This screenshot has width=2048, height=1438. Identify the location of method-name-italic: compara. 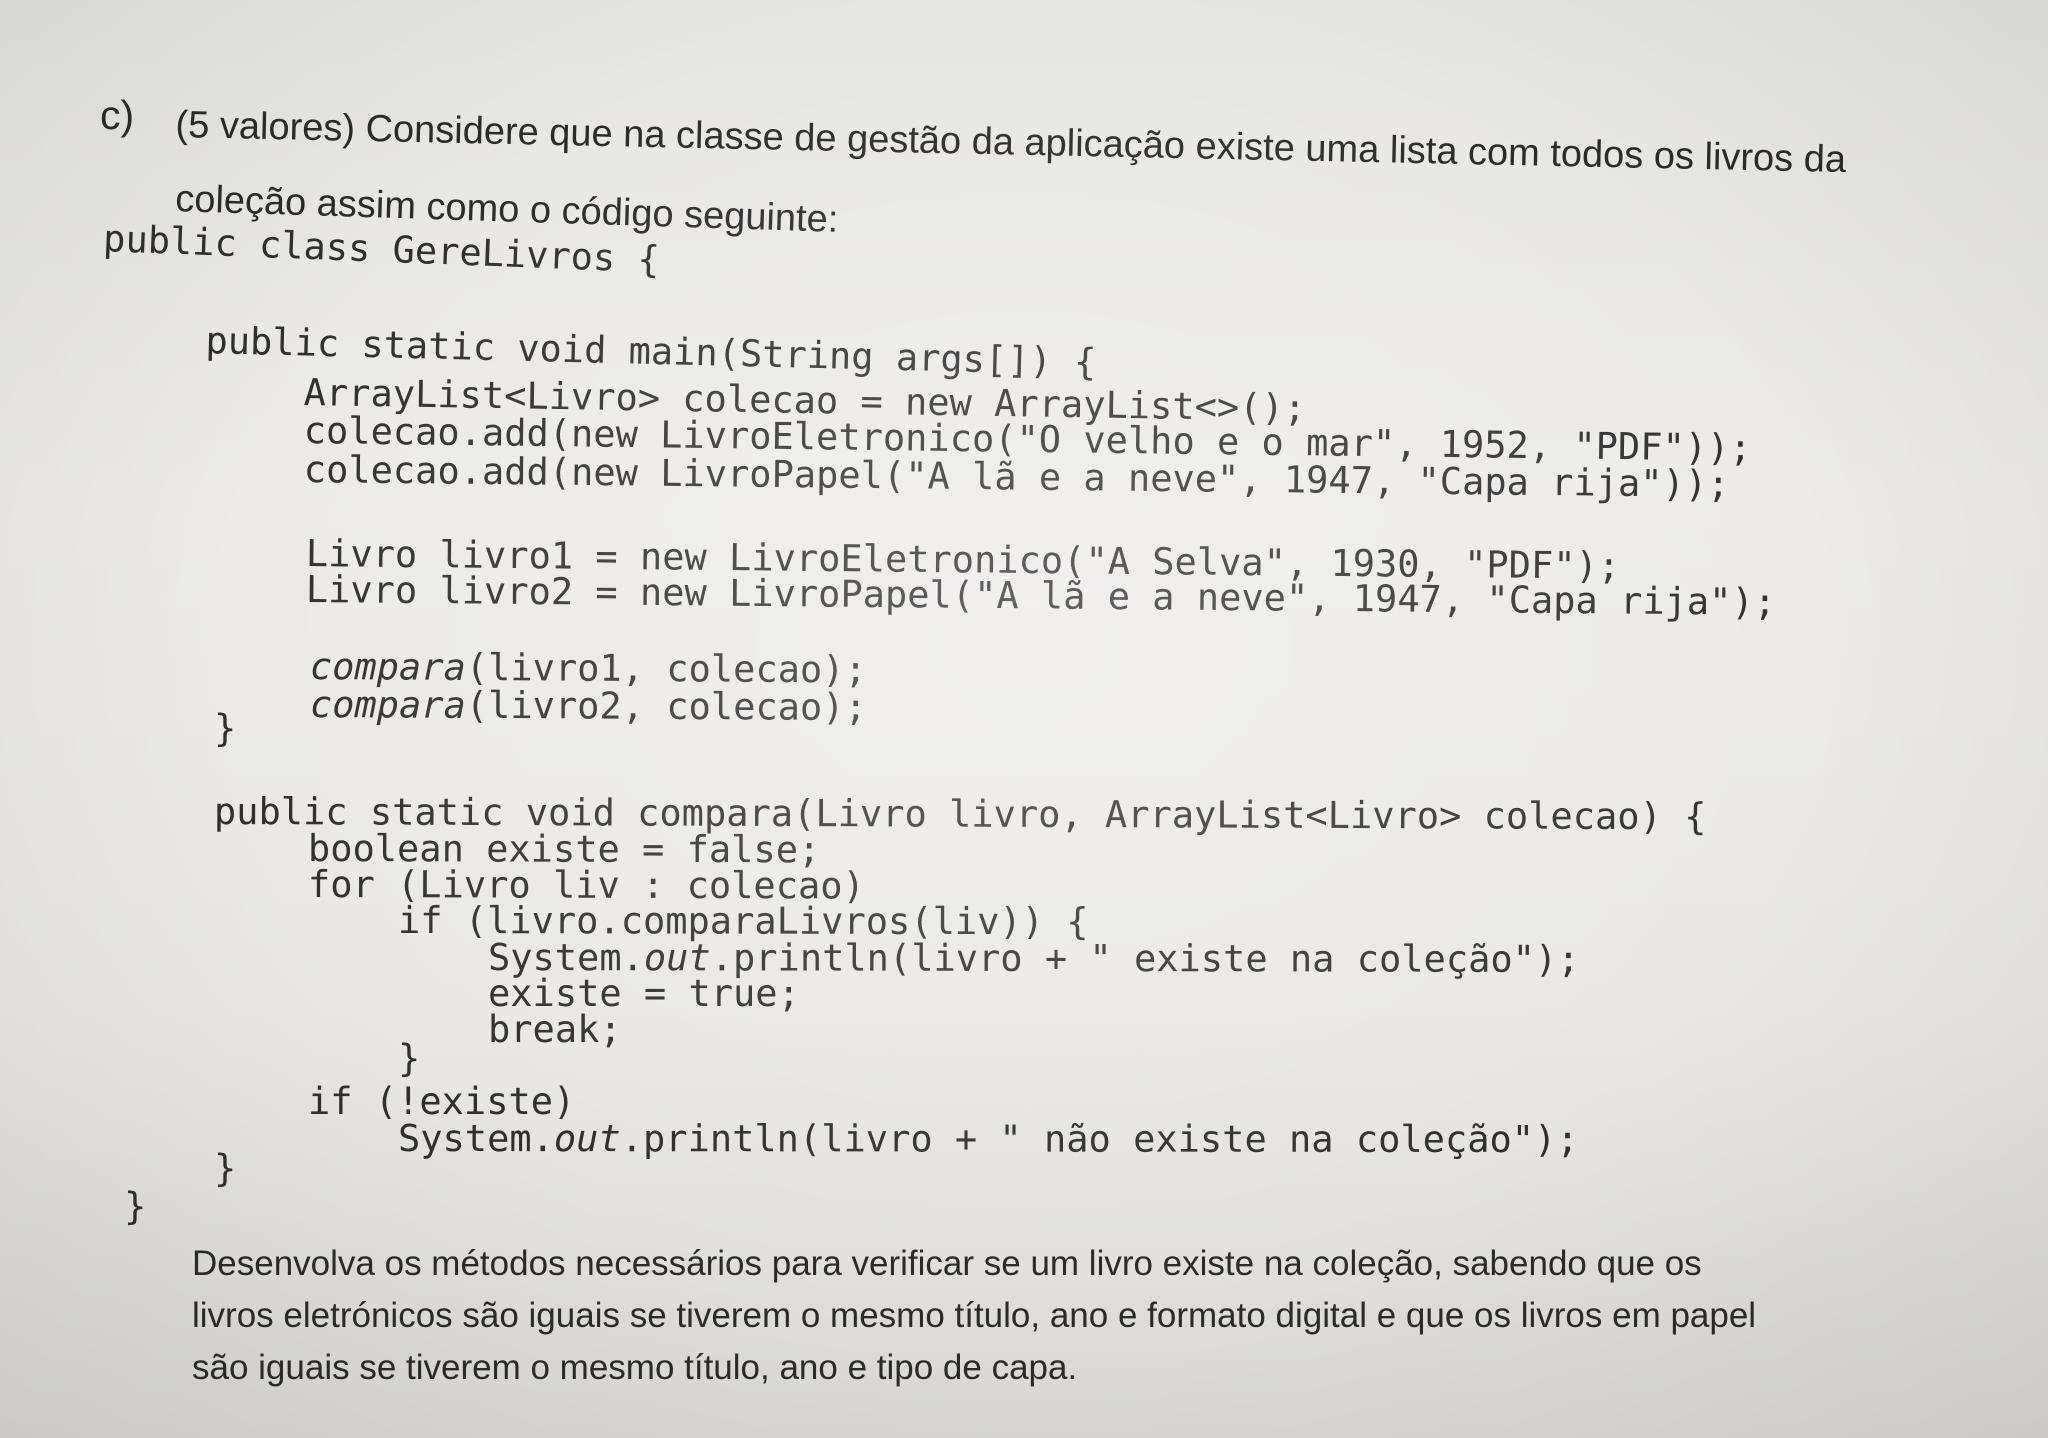
(387, 705).